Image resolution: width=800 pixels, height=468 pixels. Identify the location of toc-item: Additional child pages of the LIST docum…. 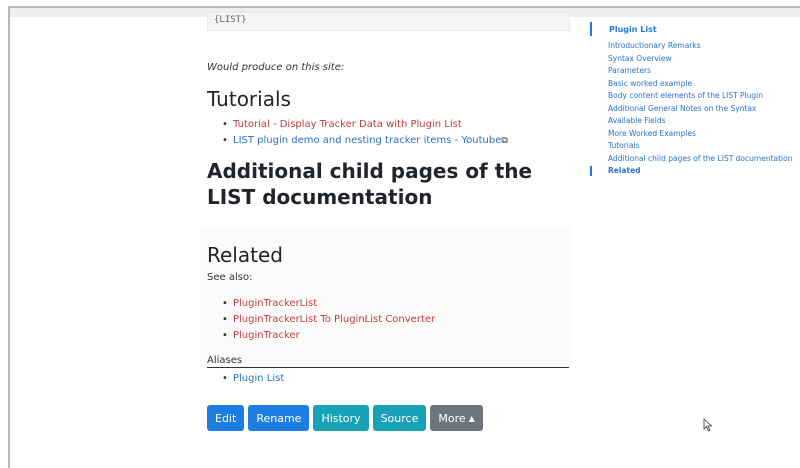
(700, 159).